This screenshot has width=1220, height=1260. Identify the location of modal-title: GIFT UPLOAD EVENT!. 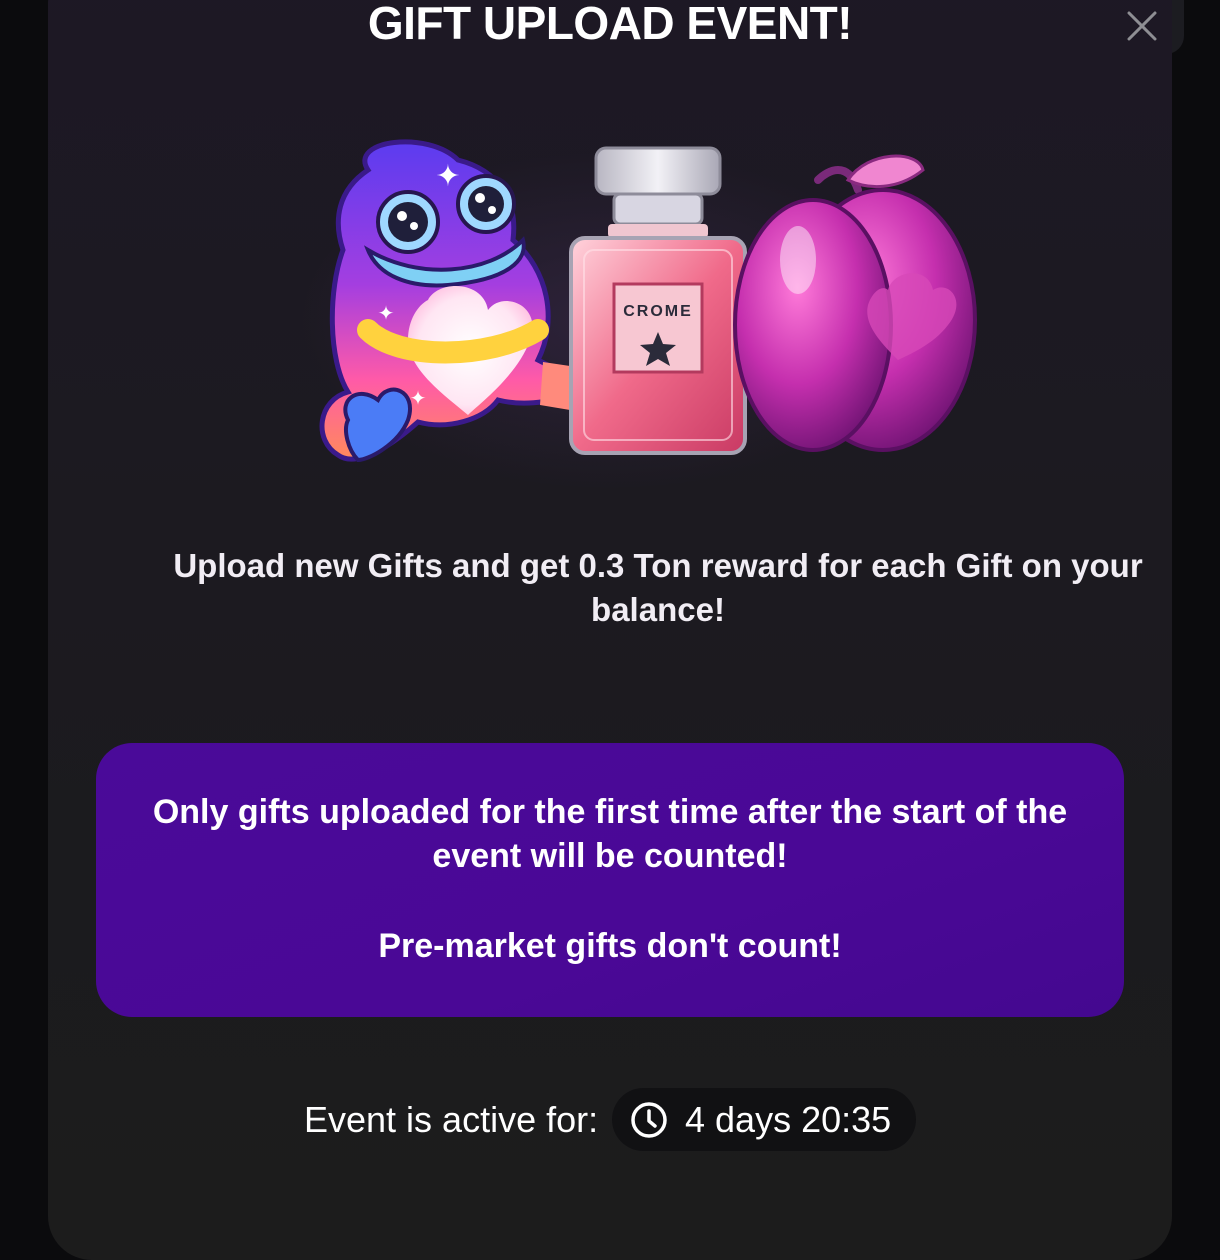
(610, 24).